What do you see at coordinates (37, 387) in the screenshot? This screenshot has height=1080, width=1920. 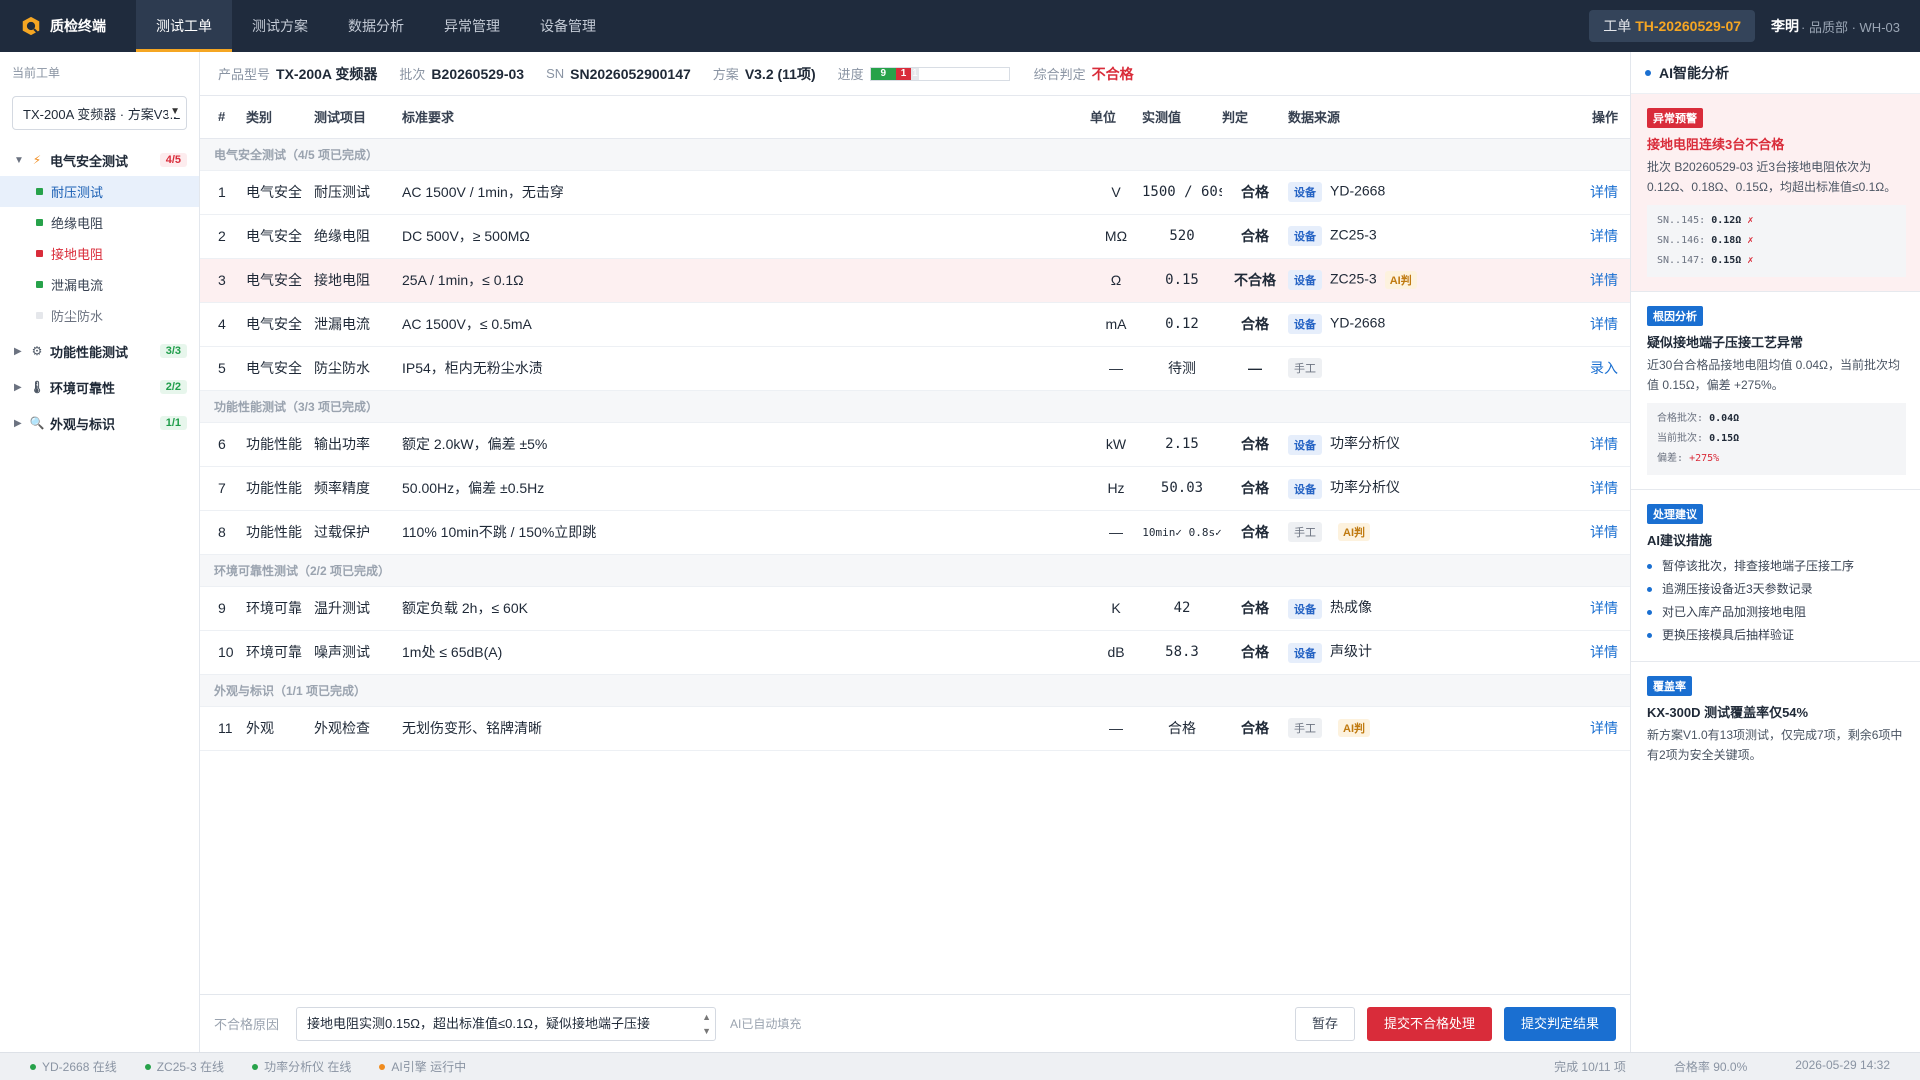 I see `thermometer-icon: 🌡` at bounding box center [37, 387].